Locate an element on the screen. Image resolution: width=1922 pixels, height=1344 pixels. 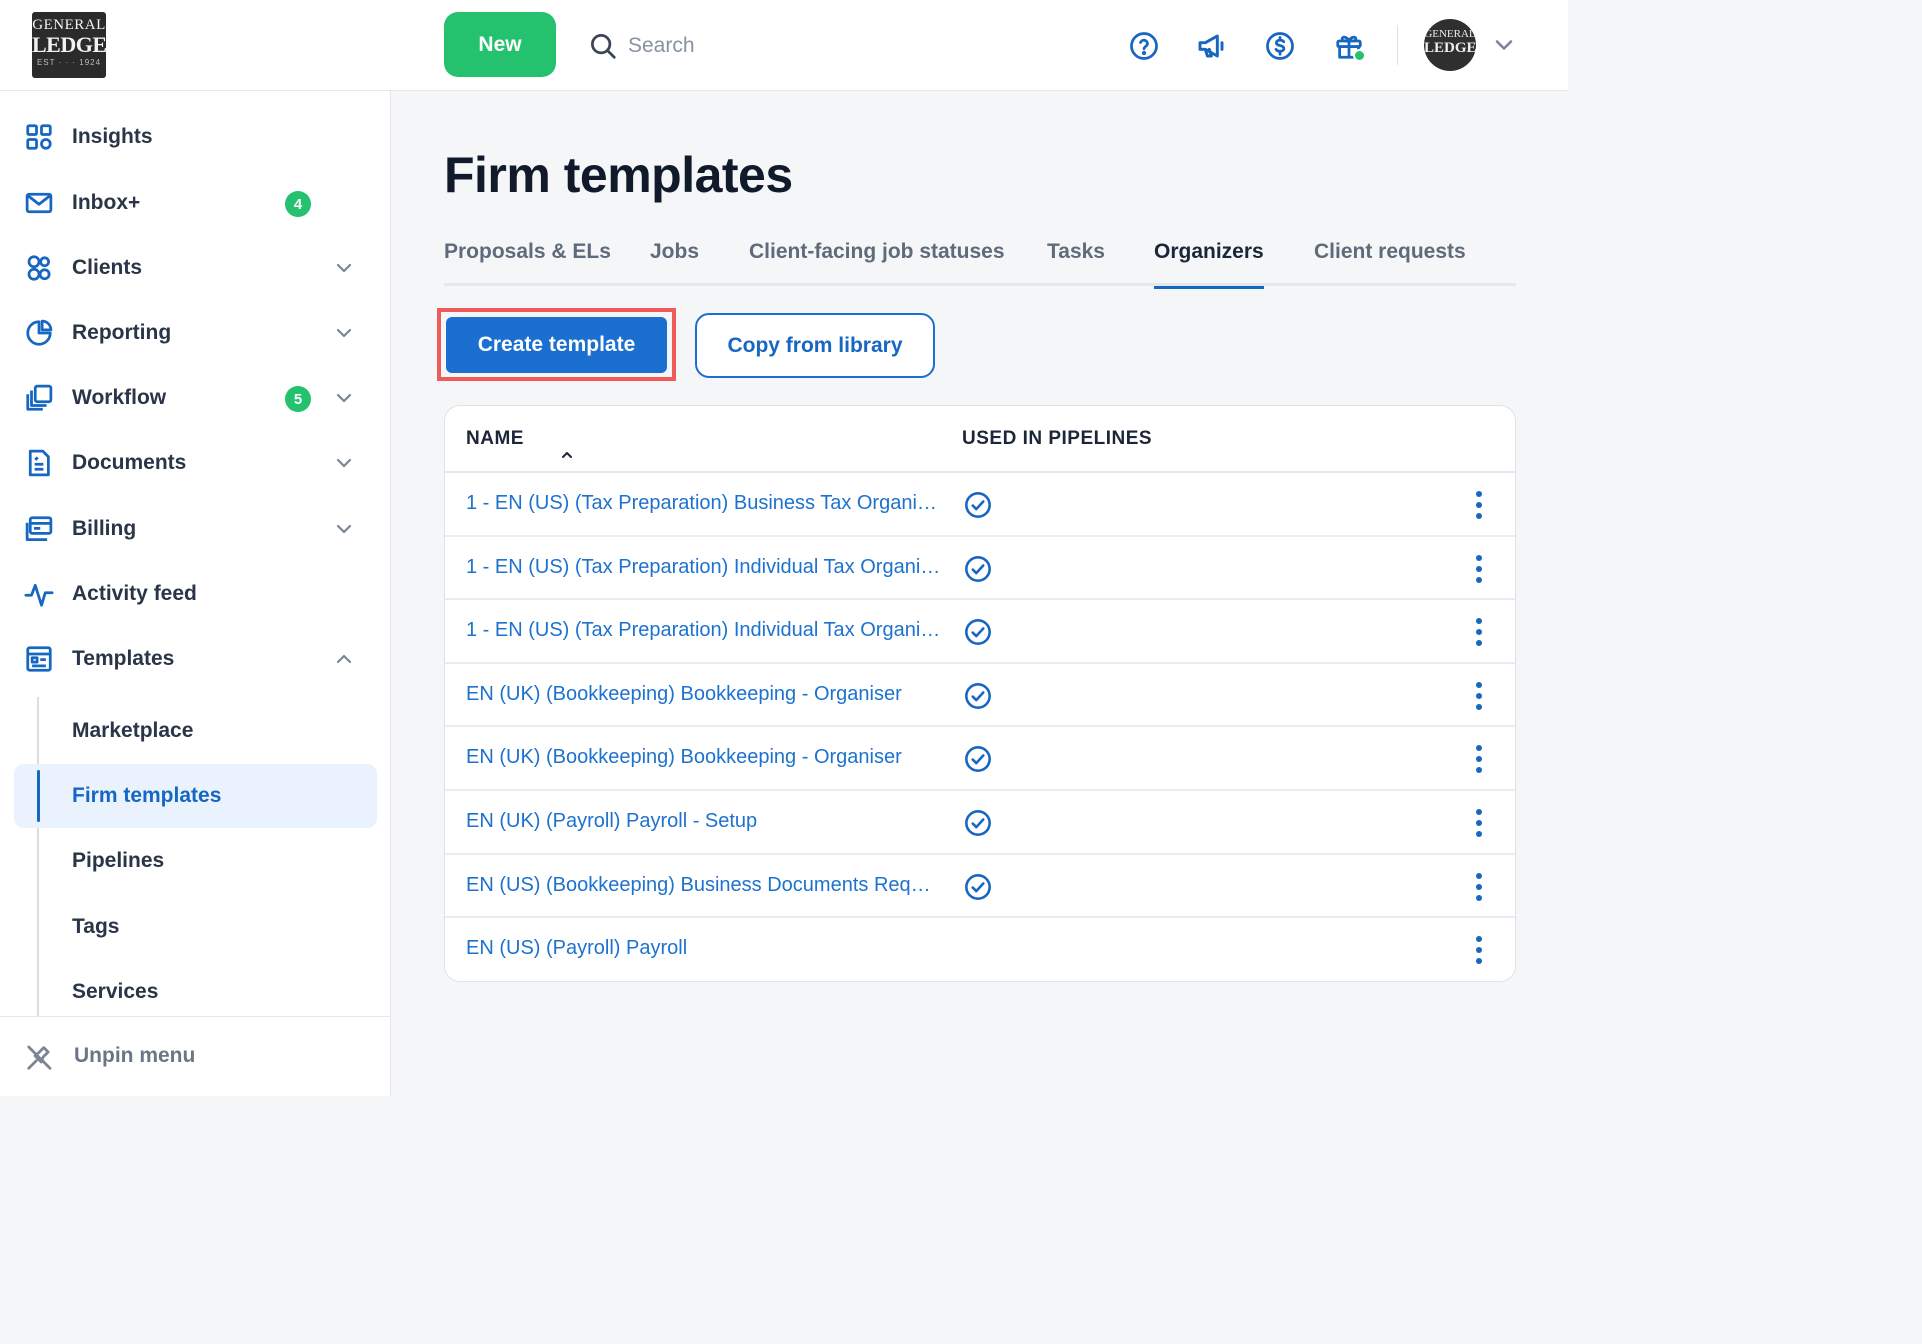
unpin-menu-button: Unpin menu is located at coordinates (195, 1057).